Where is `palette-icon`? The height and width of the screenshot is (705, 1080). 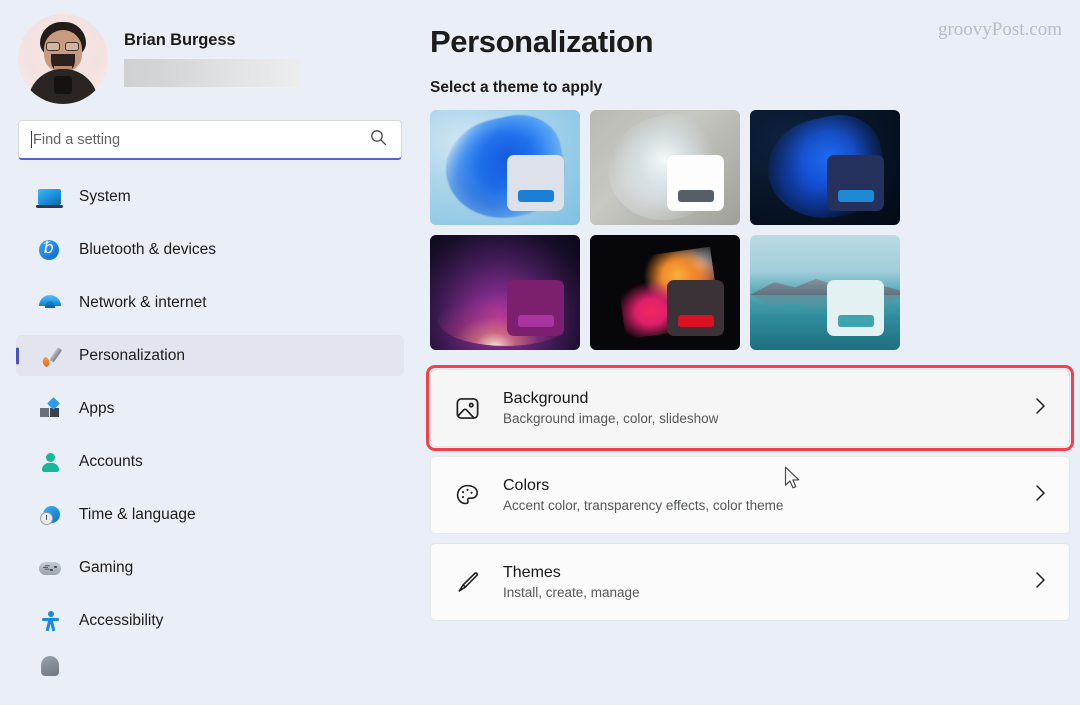 palette-icon is located at coordinates (467, 495).